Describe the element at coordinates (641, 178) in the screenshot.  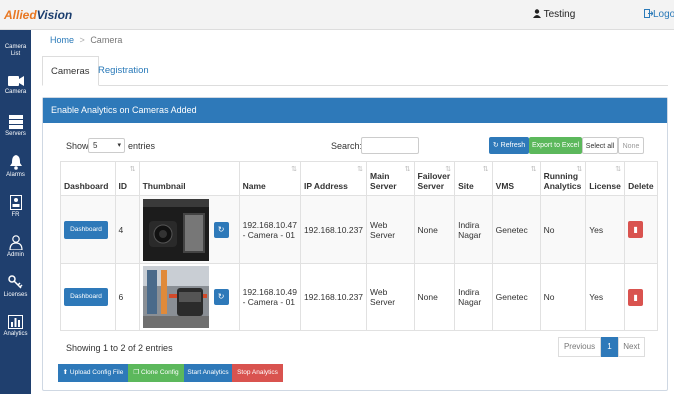
I see `column-header: Delete` at that location.